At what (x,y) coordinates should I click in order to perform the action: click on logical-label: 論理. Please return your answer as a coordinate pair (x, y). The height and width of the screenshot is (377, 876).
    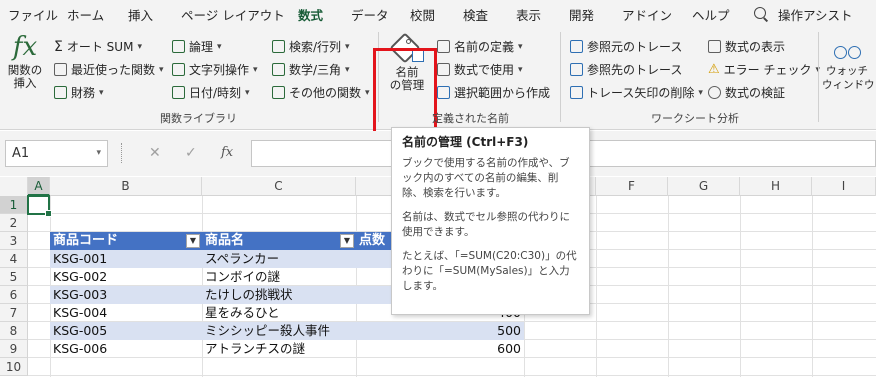
    Looking at the image, I should click on (201, 47).